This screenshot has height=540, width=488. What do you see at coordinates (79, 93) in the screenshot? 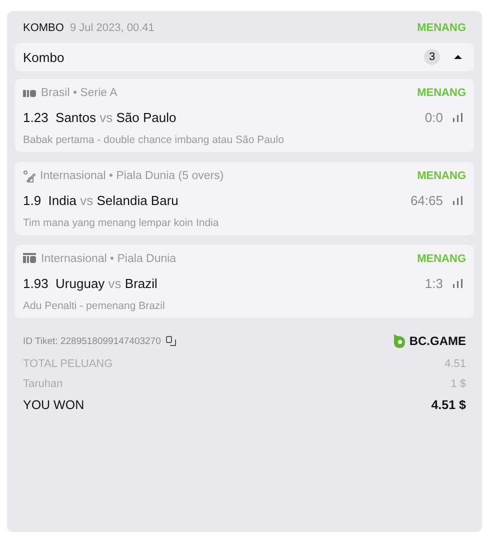
I see `league-label: Brasil • Serie A` at bounding box center [79, 93].